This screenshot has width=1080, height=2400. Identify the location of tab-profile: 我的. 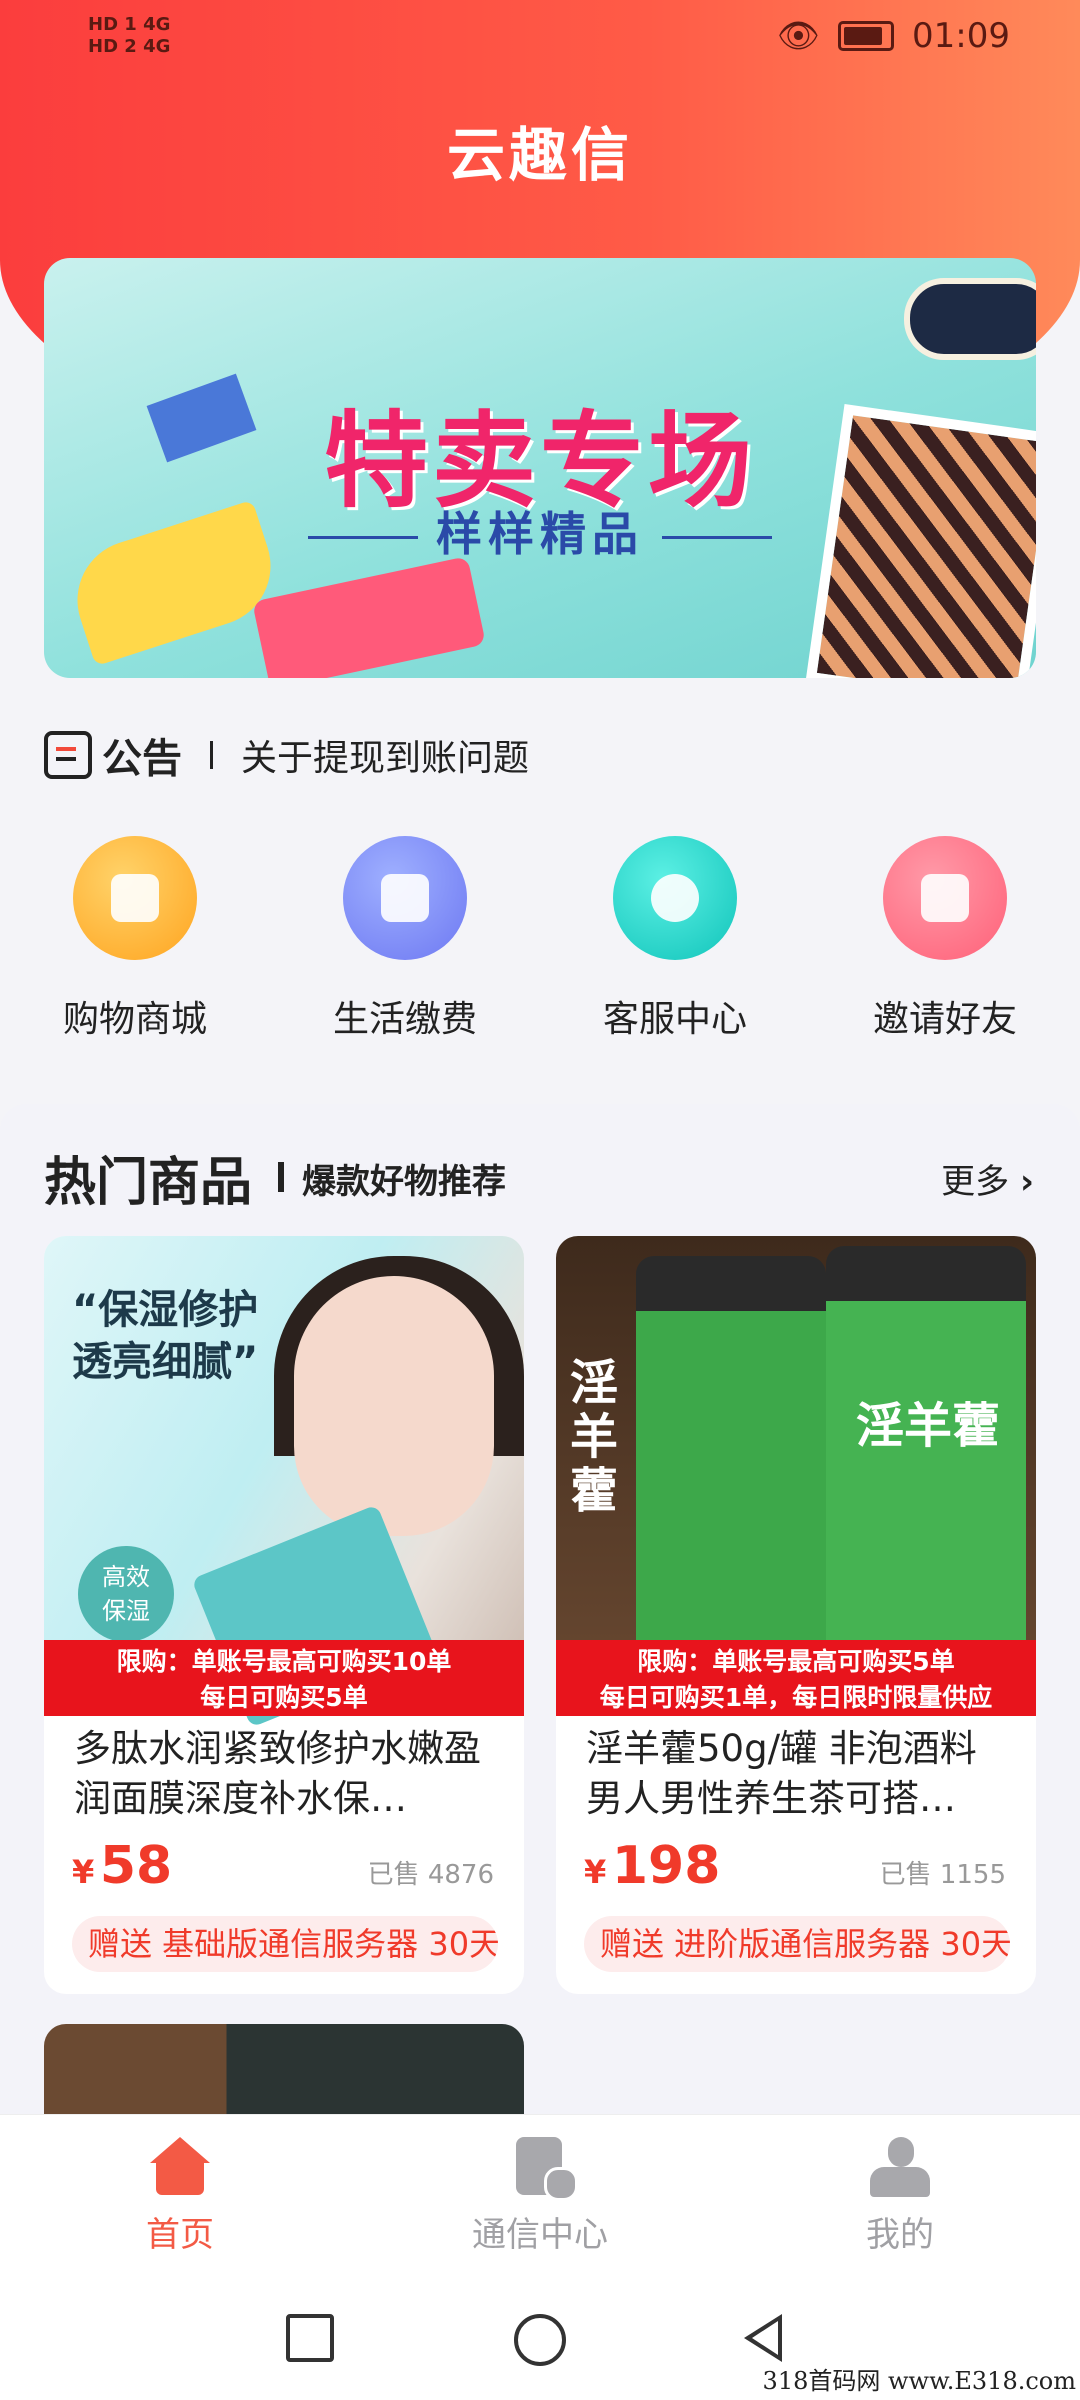
(900, 2196).